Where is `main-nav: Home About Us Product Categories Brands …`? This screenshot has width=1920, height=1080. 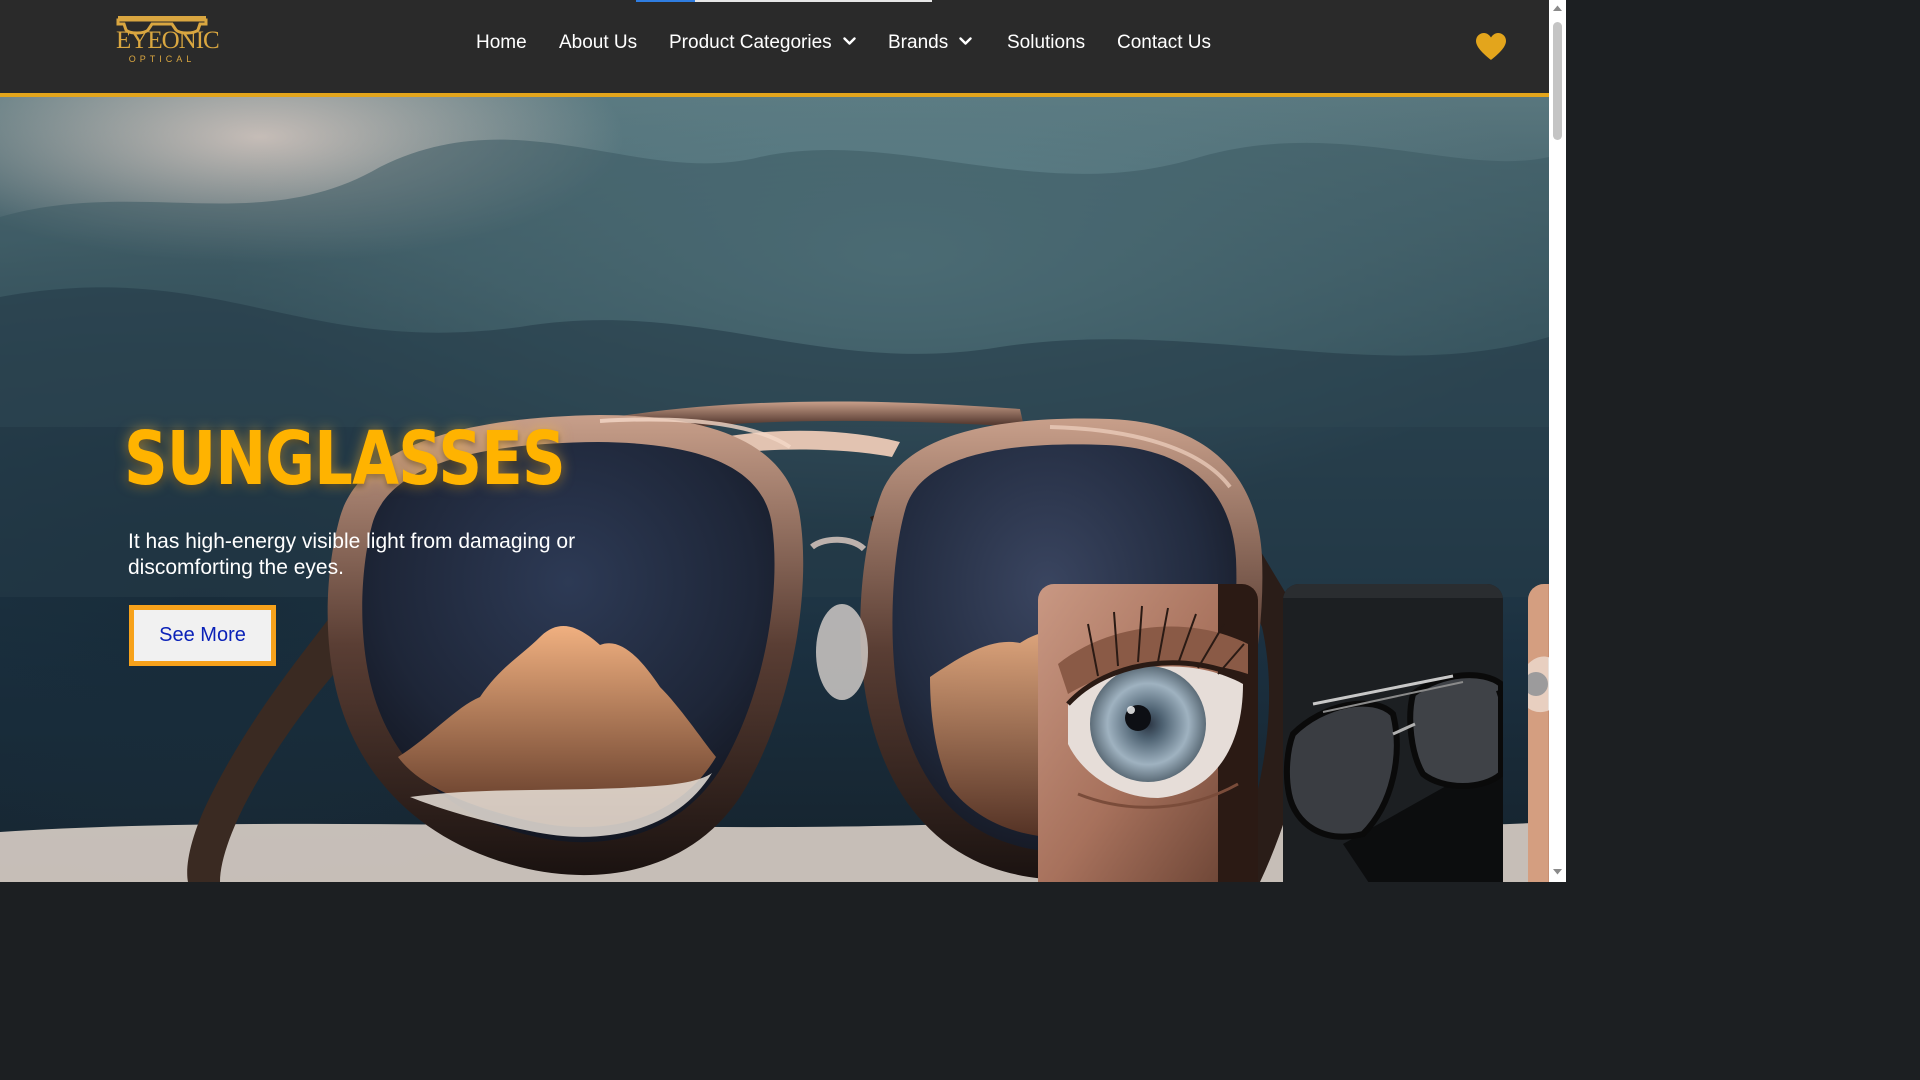 main-nav: Home About Us Product Categories Brands … is located at coordinates (774, 43).